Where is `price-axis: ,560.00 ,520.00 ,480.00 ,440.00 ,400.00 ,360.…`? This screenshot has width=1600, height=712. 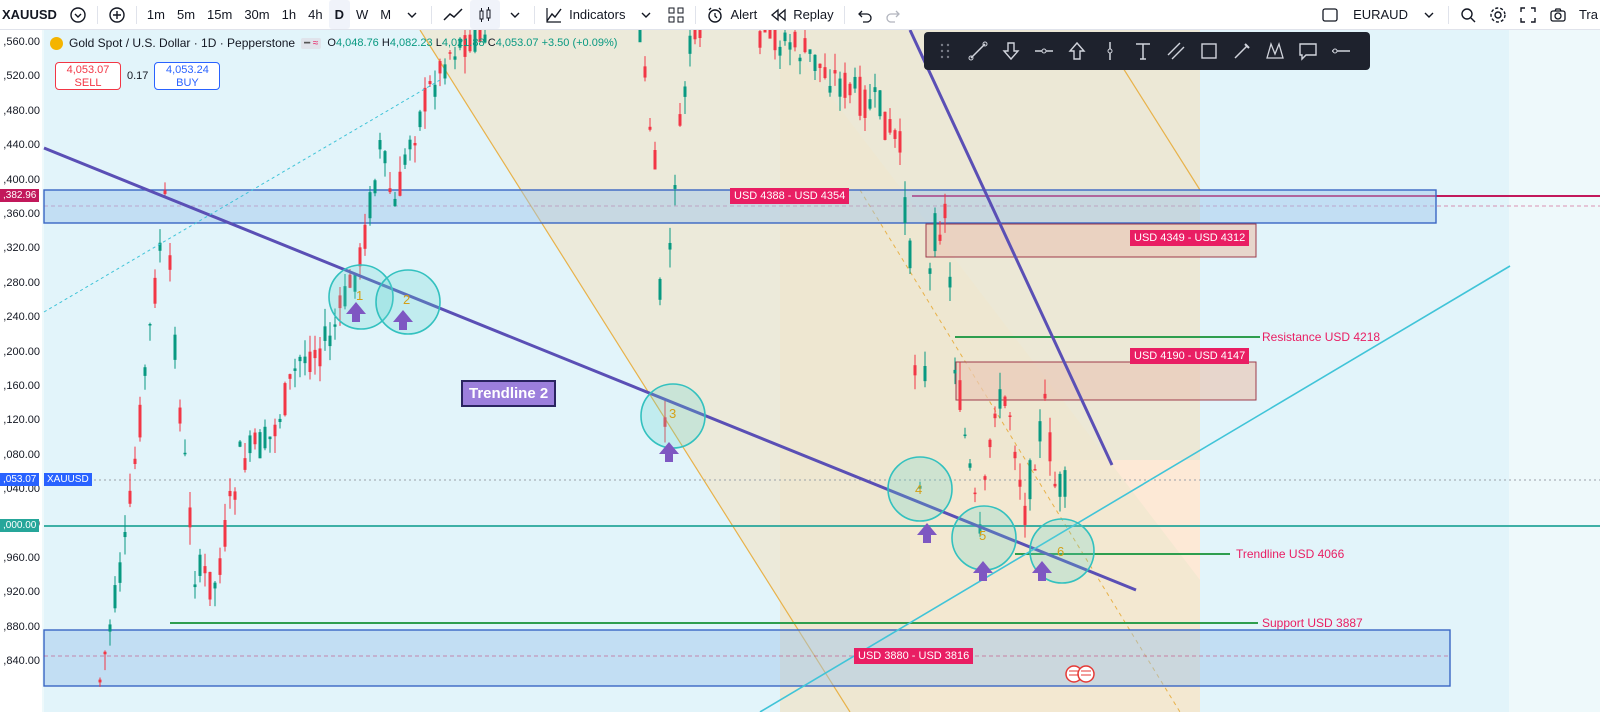 price-axis: ,560.00 ,520.00 ,480.00 ,440.00 ,400.00 ,360.… is located at coordinates (21, 371).